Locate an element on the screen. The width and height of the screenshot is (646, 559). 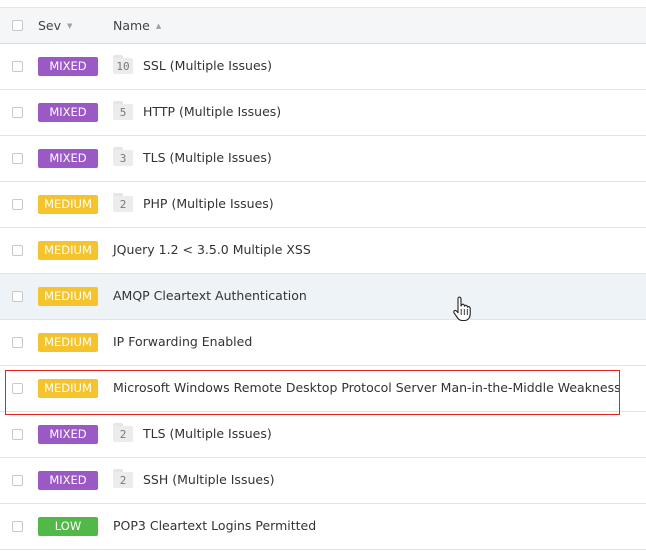
table-row: MEDIUM JQuery 1.2 < 3.5.0 Multiple XSS is located at coordinates (323, 251).